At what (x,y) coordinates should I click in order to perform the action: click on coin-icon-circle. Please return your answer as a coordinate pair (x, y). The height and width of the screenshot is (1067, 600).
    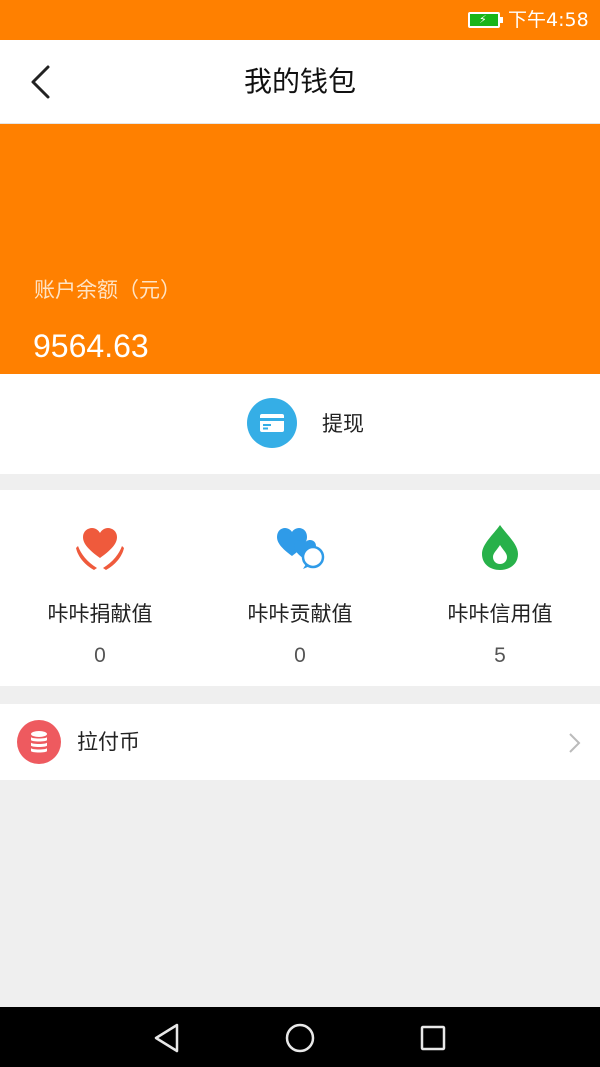
    Looking at the image, I should click on (39, 742).